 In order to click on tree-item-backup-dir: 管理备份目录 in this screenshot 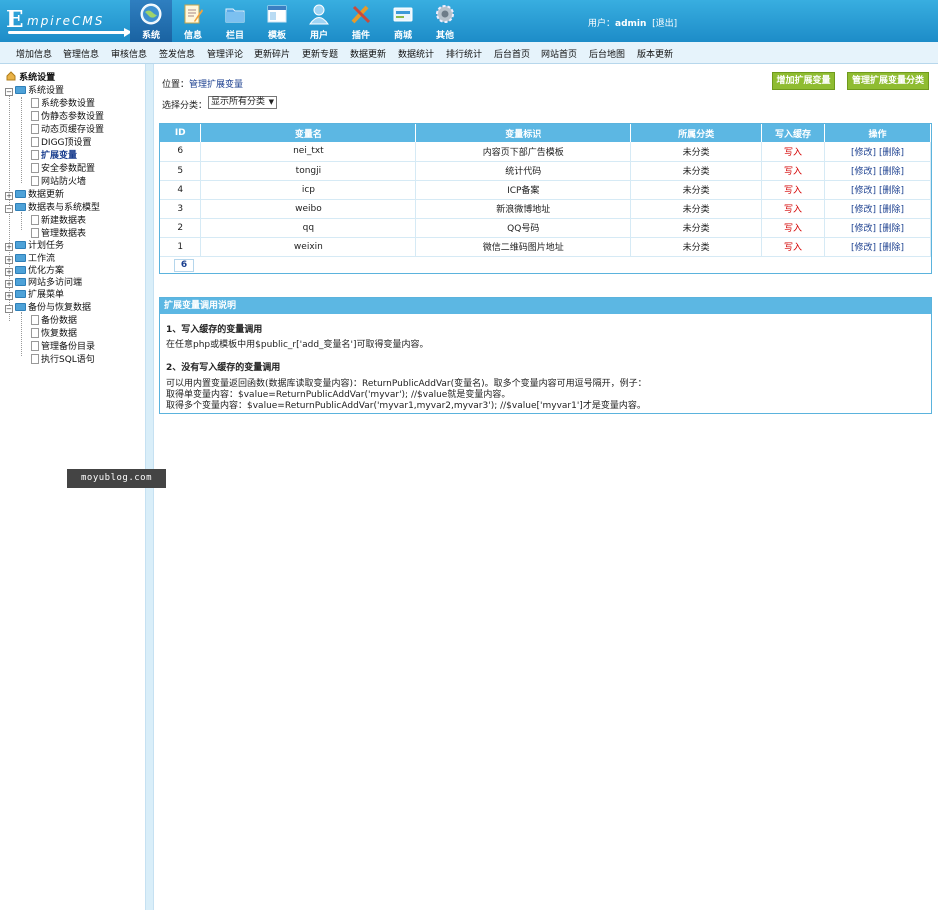, I will do `click(63, 345)`.